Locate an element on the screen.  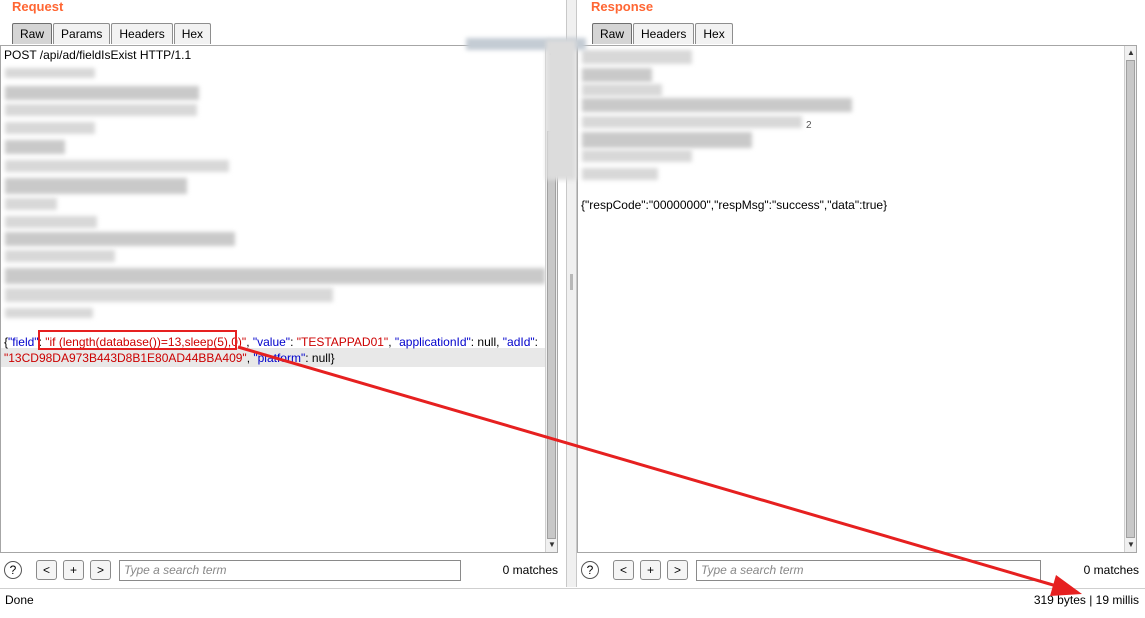
request-tab-raw: Raw is located at coordinates (32, 33).